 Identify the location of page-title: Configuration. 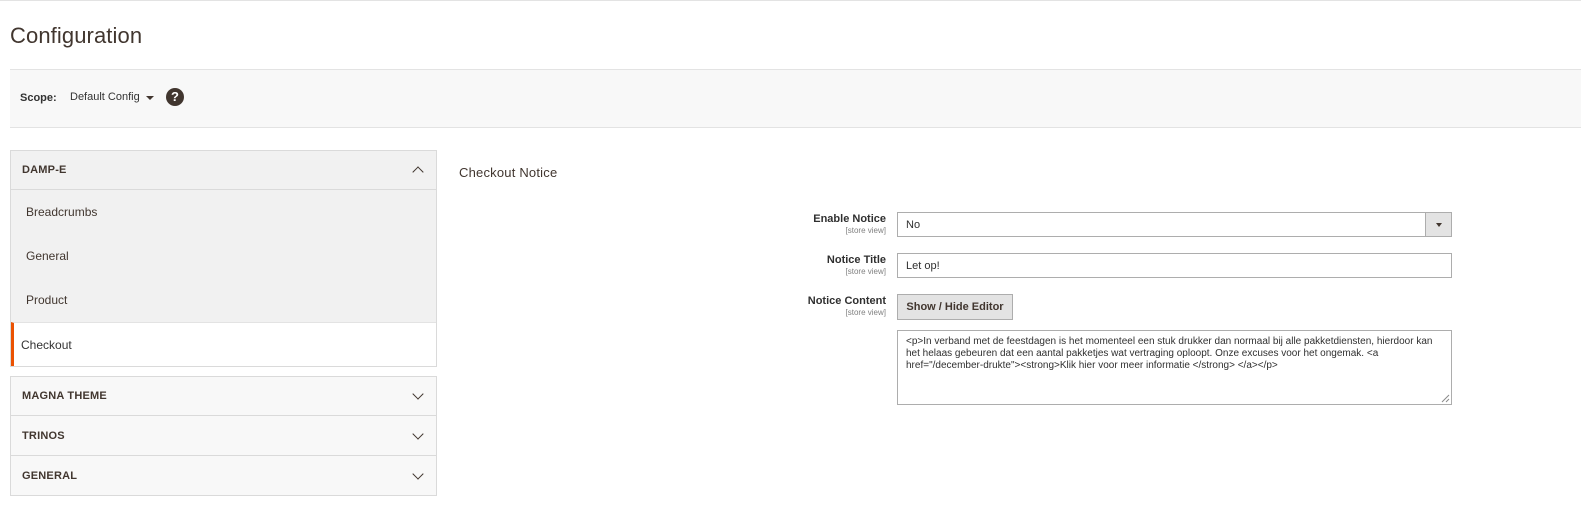
(76, 35).